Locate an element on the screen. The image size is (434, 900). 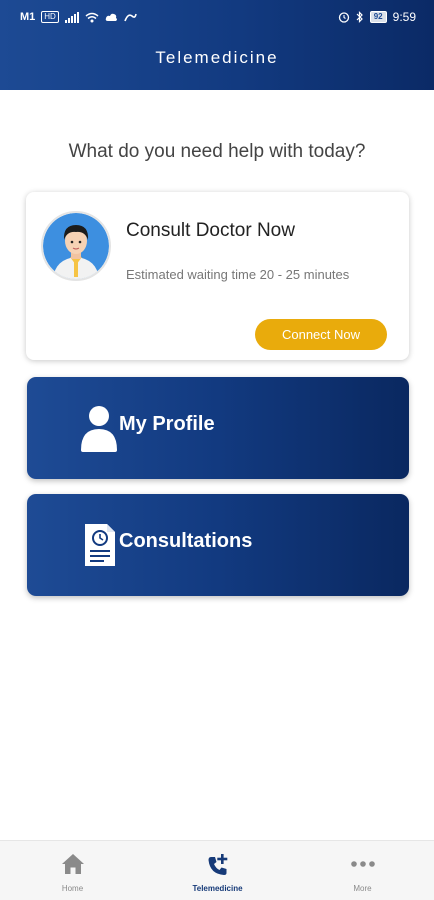
network-badge: HD is located at coordinates (50, 17).